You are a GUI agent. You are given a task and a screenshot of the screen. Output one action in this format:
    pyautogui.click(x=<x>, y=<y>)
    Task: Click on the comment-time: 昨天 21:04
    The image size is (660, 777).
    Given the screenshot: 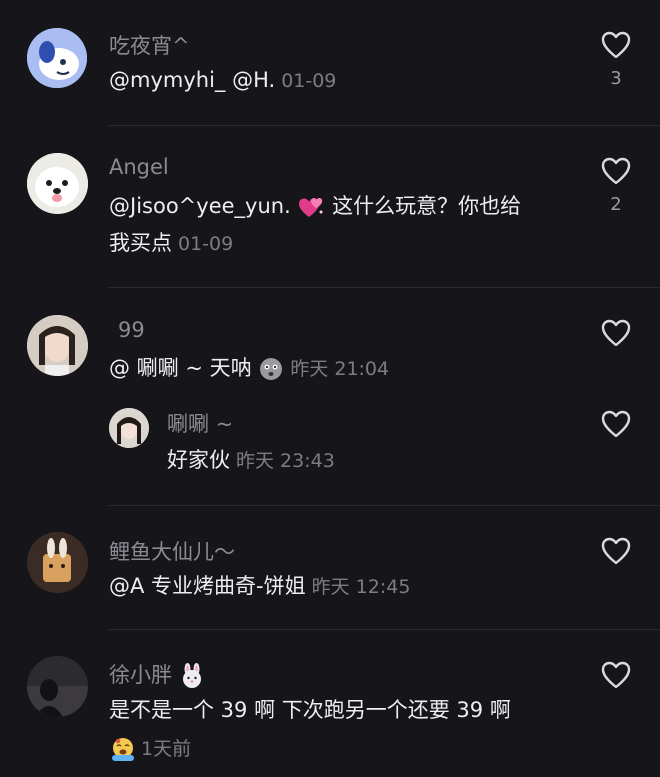 What is the action you would take?
    pyautogui.click(x=340, y=369)
    